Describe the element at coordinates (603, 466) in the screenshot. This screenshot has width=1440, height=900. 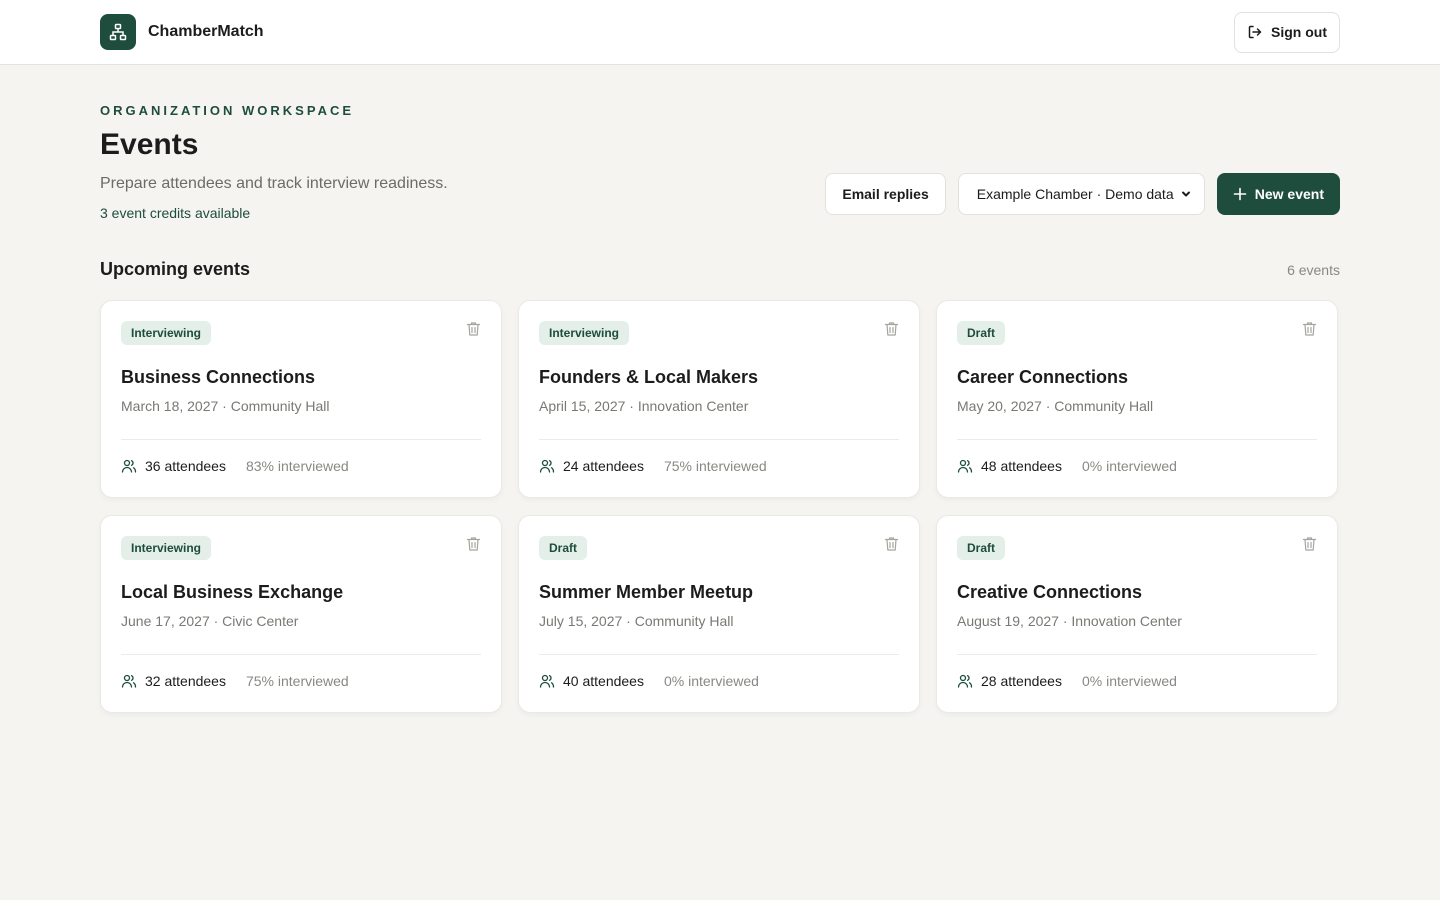
I see `attendees-count: 24 attendees` at that location.